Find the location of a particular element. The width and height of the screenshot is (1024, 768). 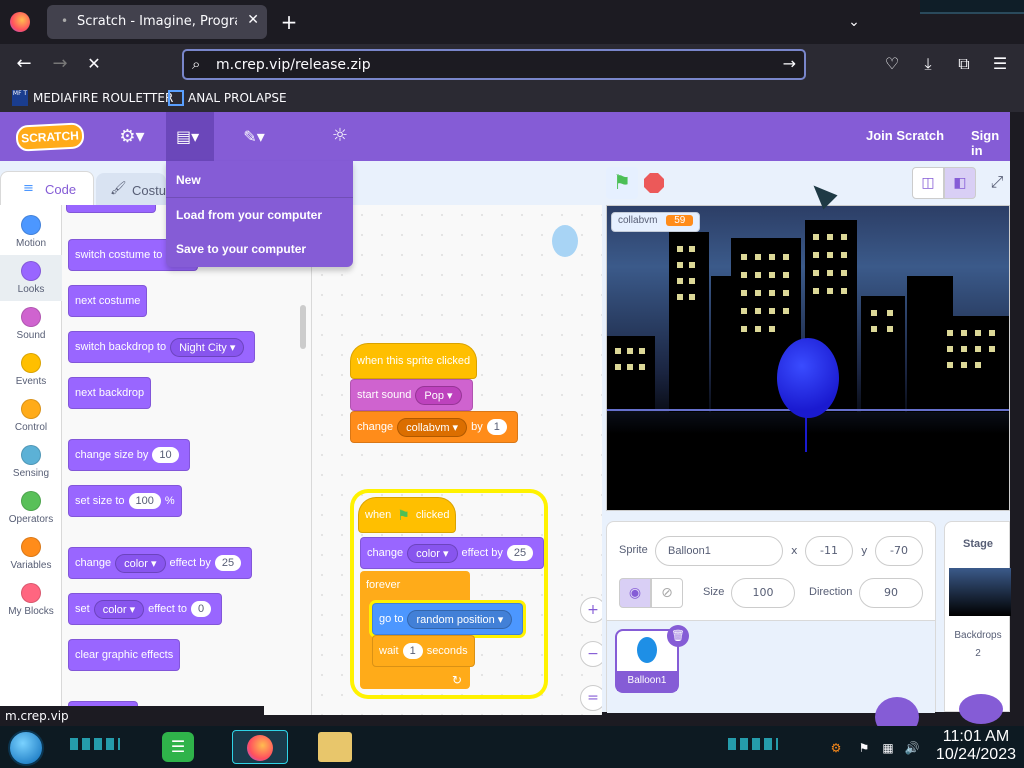

pocket-icon: ♡ is located at coordinates (892, 64).